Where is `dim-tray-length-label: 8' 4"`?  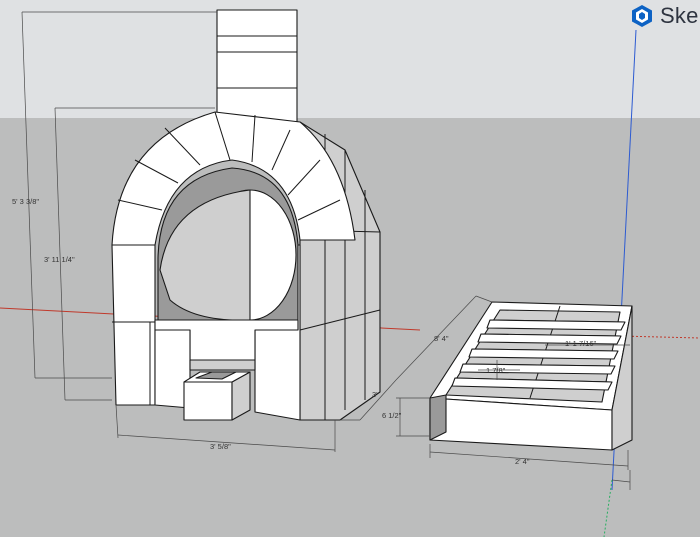 dim-tray-length-label: 8' 4" is located at coordinates (441, 338).